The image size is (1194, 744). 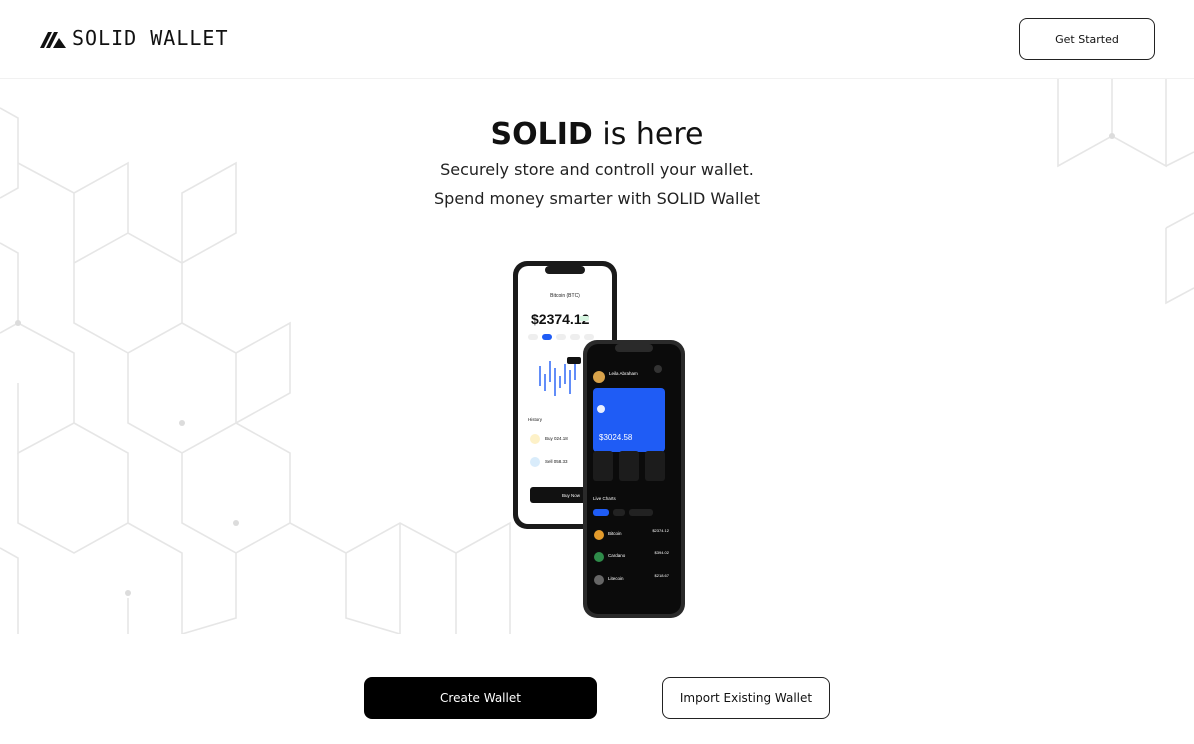 What do you see at coordinates (615, 533) in the screenshot?
I see `coin-row-1-name: Bitcoin` at bounding box center [615, 533].